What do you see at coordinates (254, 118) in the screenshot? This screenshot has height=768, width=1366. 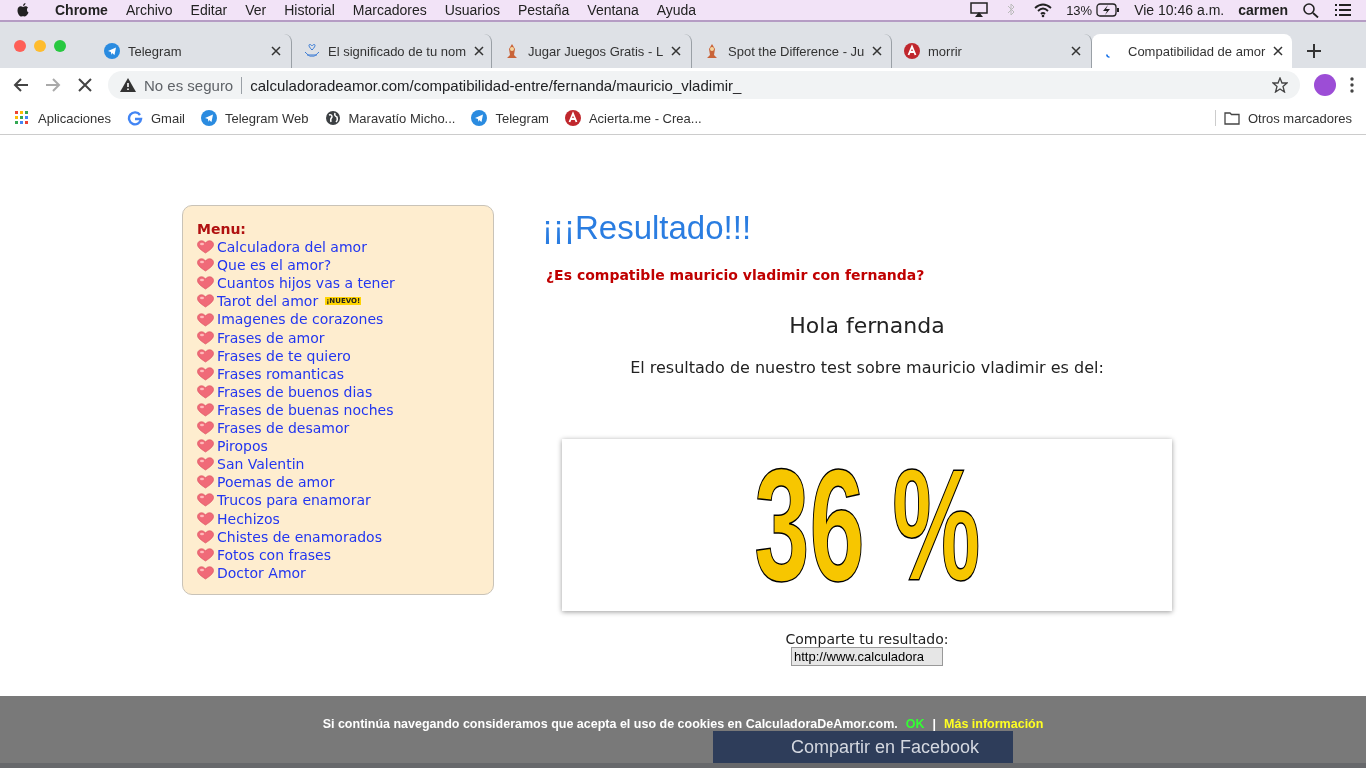 I see `bookmark: Telegram Web` at bounding box center [254, 118].